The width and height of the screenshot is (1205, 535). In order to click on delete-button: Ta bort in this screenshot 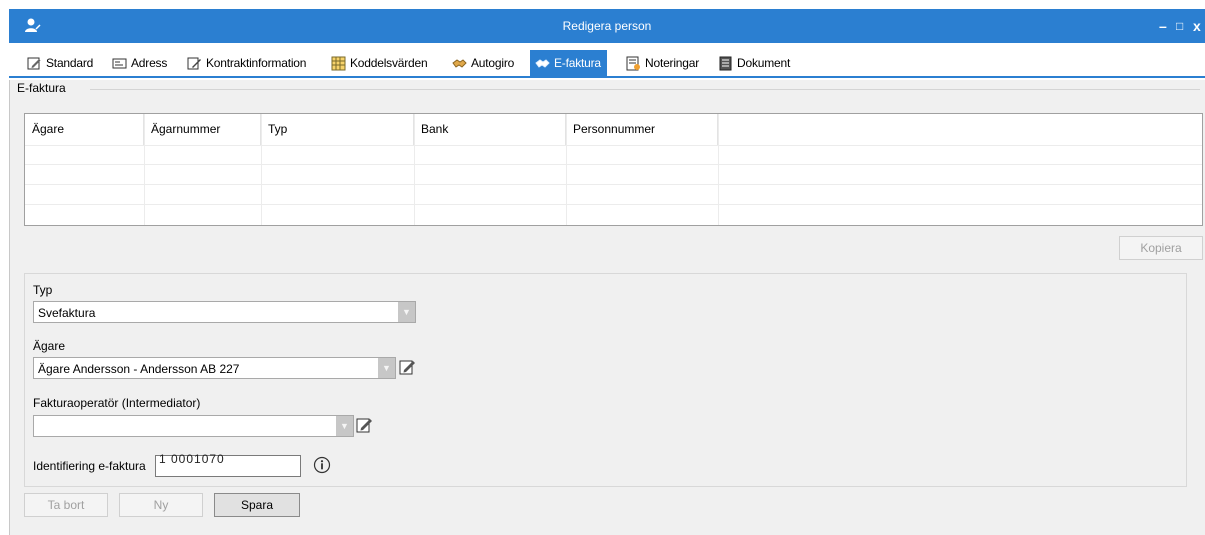, I will do `click(66, 505)`.